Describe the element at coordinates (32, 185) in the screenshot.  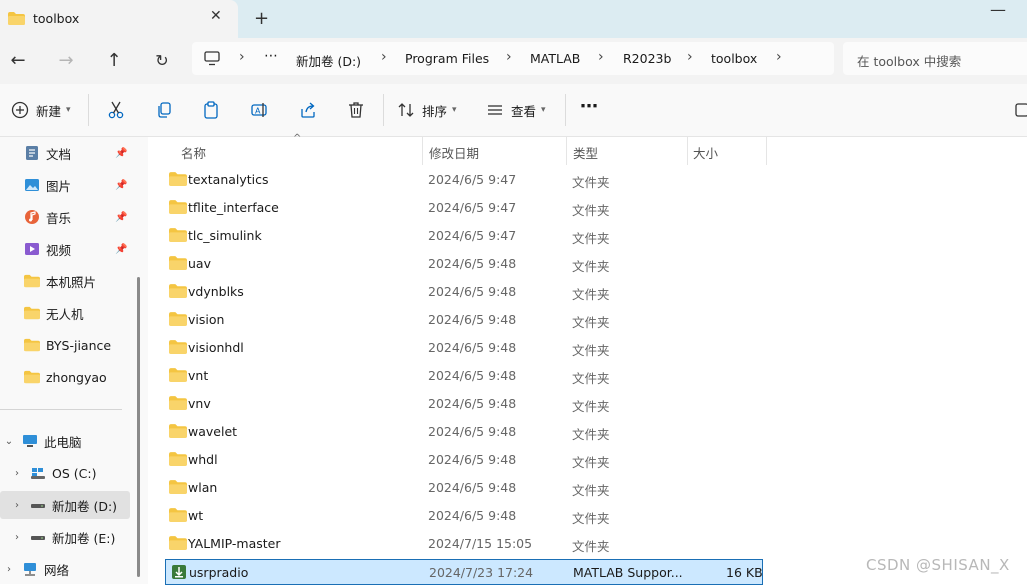
I see `pictures-icon` at that location.